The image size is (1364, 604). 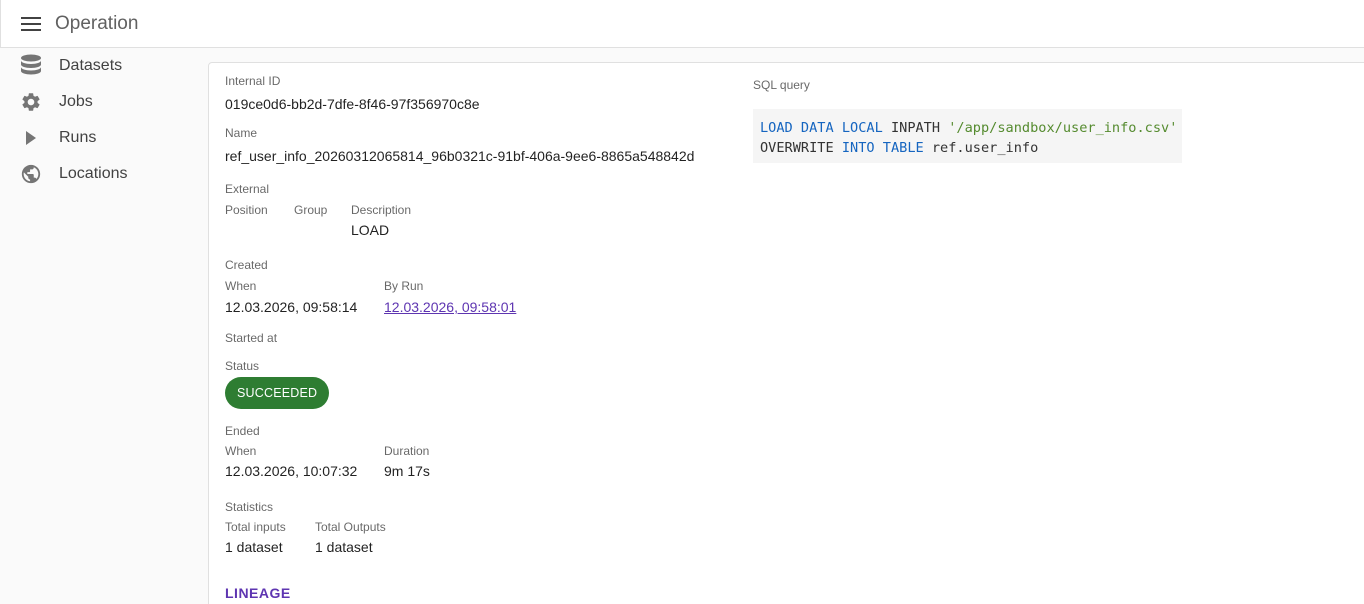 I want to click on description-label: Description, so click(x=381, y=210).